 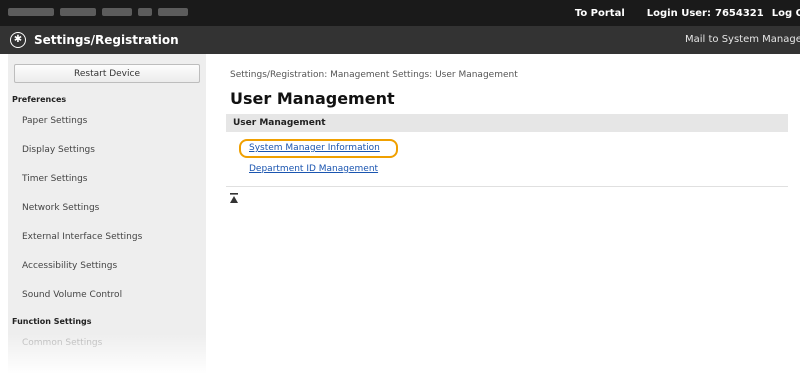 What do you see at coordinates (62, 343) in the screenshot?
I see `sidebar-item-common-settings: Common Settings` at bounding box center [62, 343].